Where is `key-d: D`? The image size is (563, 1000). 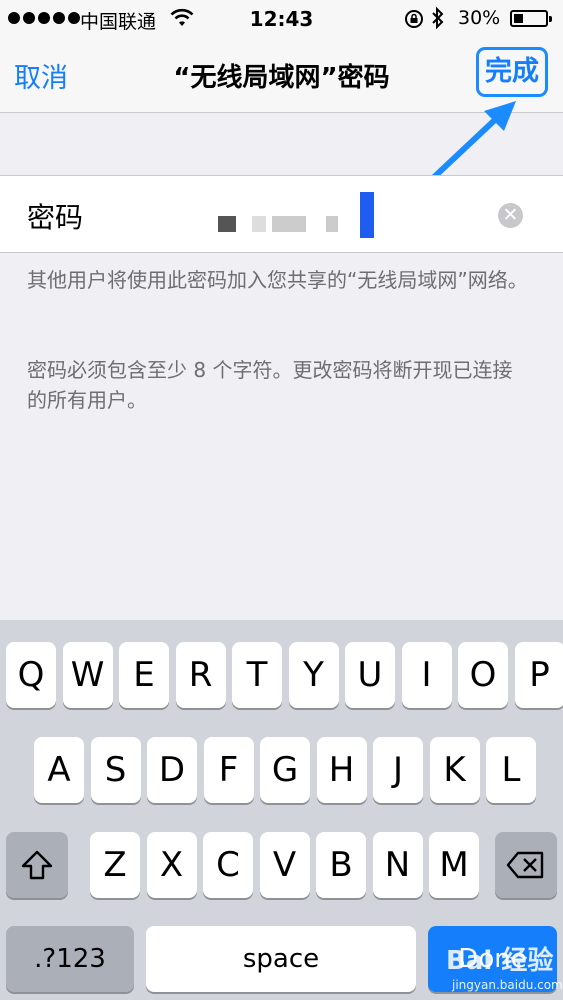 key-d: D is located at coordinates (172, 770).